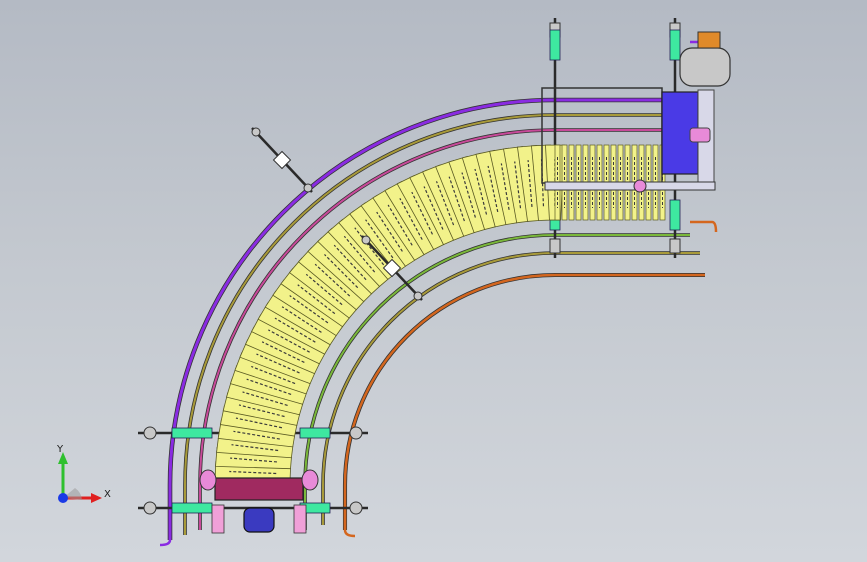 The image size is (867, 562). Describe the element at coordinates (705, 67) in the screenshot. I see `motor-body` at that location.